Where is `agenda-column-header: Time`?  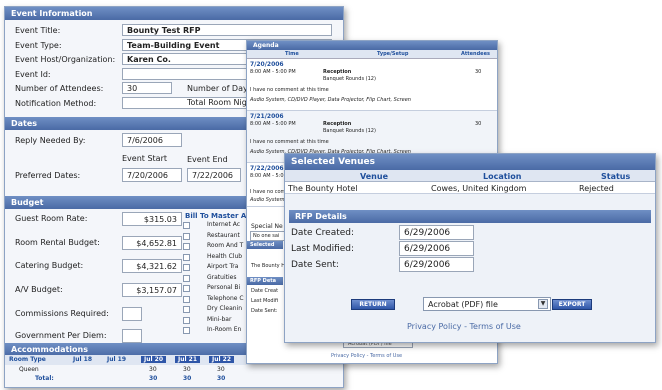
agenda-column-header: Time is located at coordinates (292, 54).